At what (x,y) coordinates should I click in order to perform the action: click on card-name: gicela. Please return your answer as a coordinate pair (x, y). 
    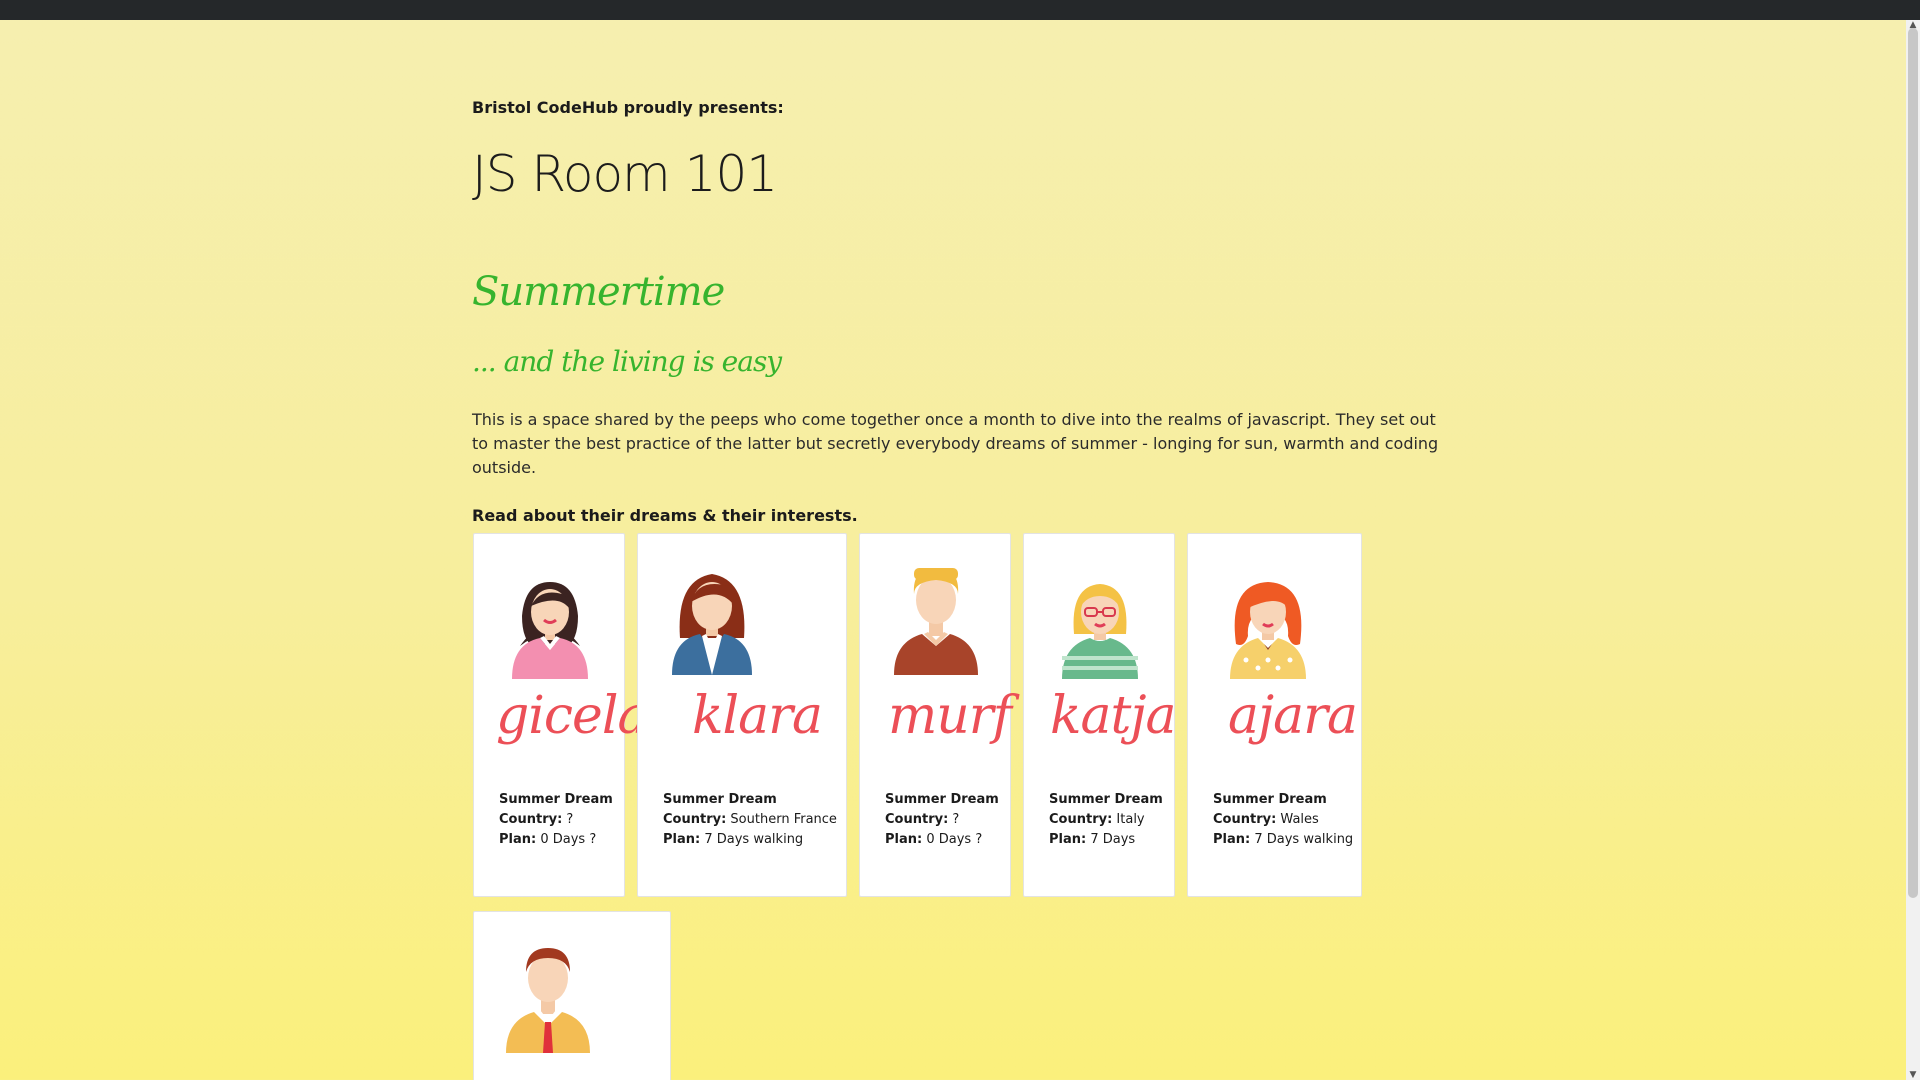
    Looking at the image, I should click on (572, 716).